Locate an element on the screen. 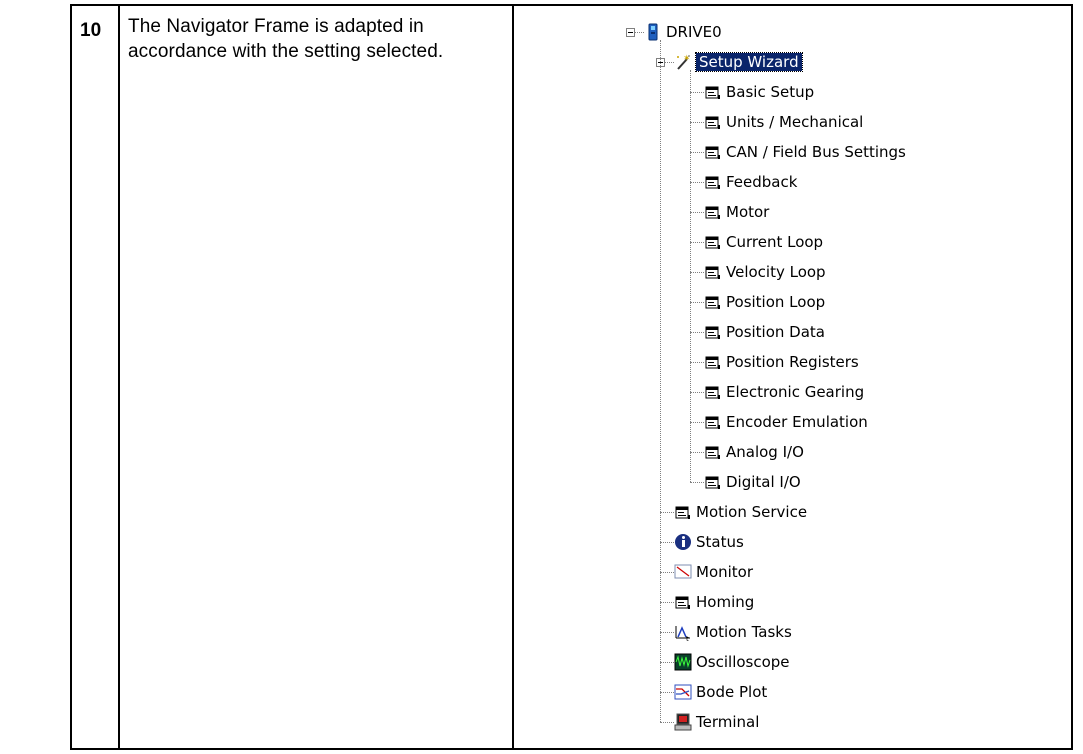  tree-item-position-loop: Position Loop is located at coordinates (764, 302).